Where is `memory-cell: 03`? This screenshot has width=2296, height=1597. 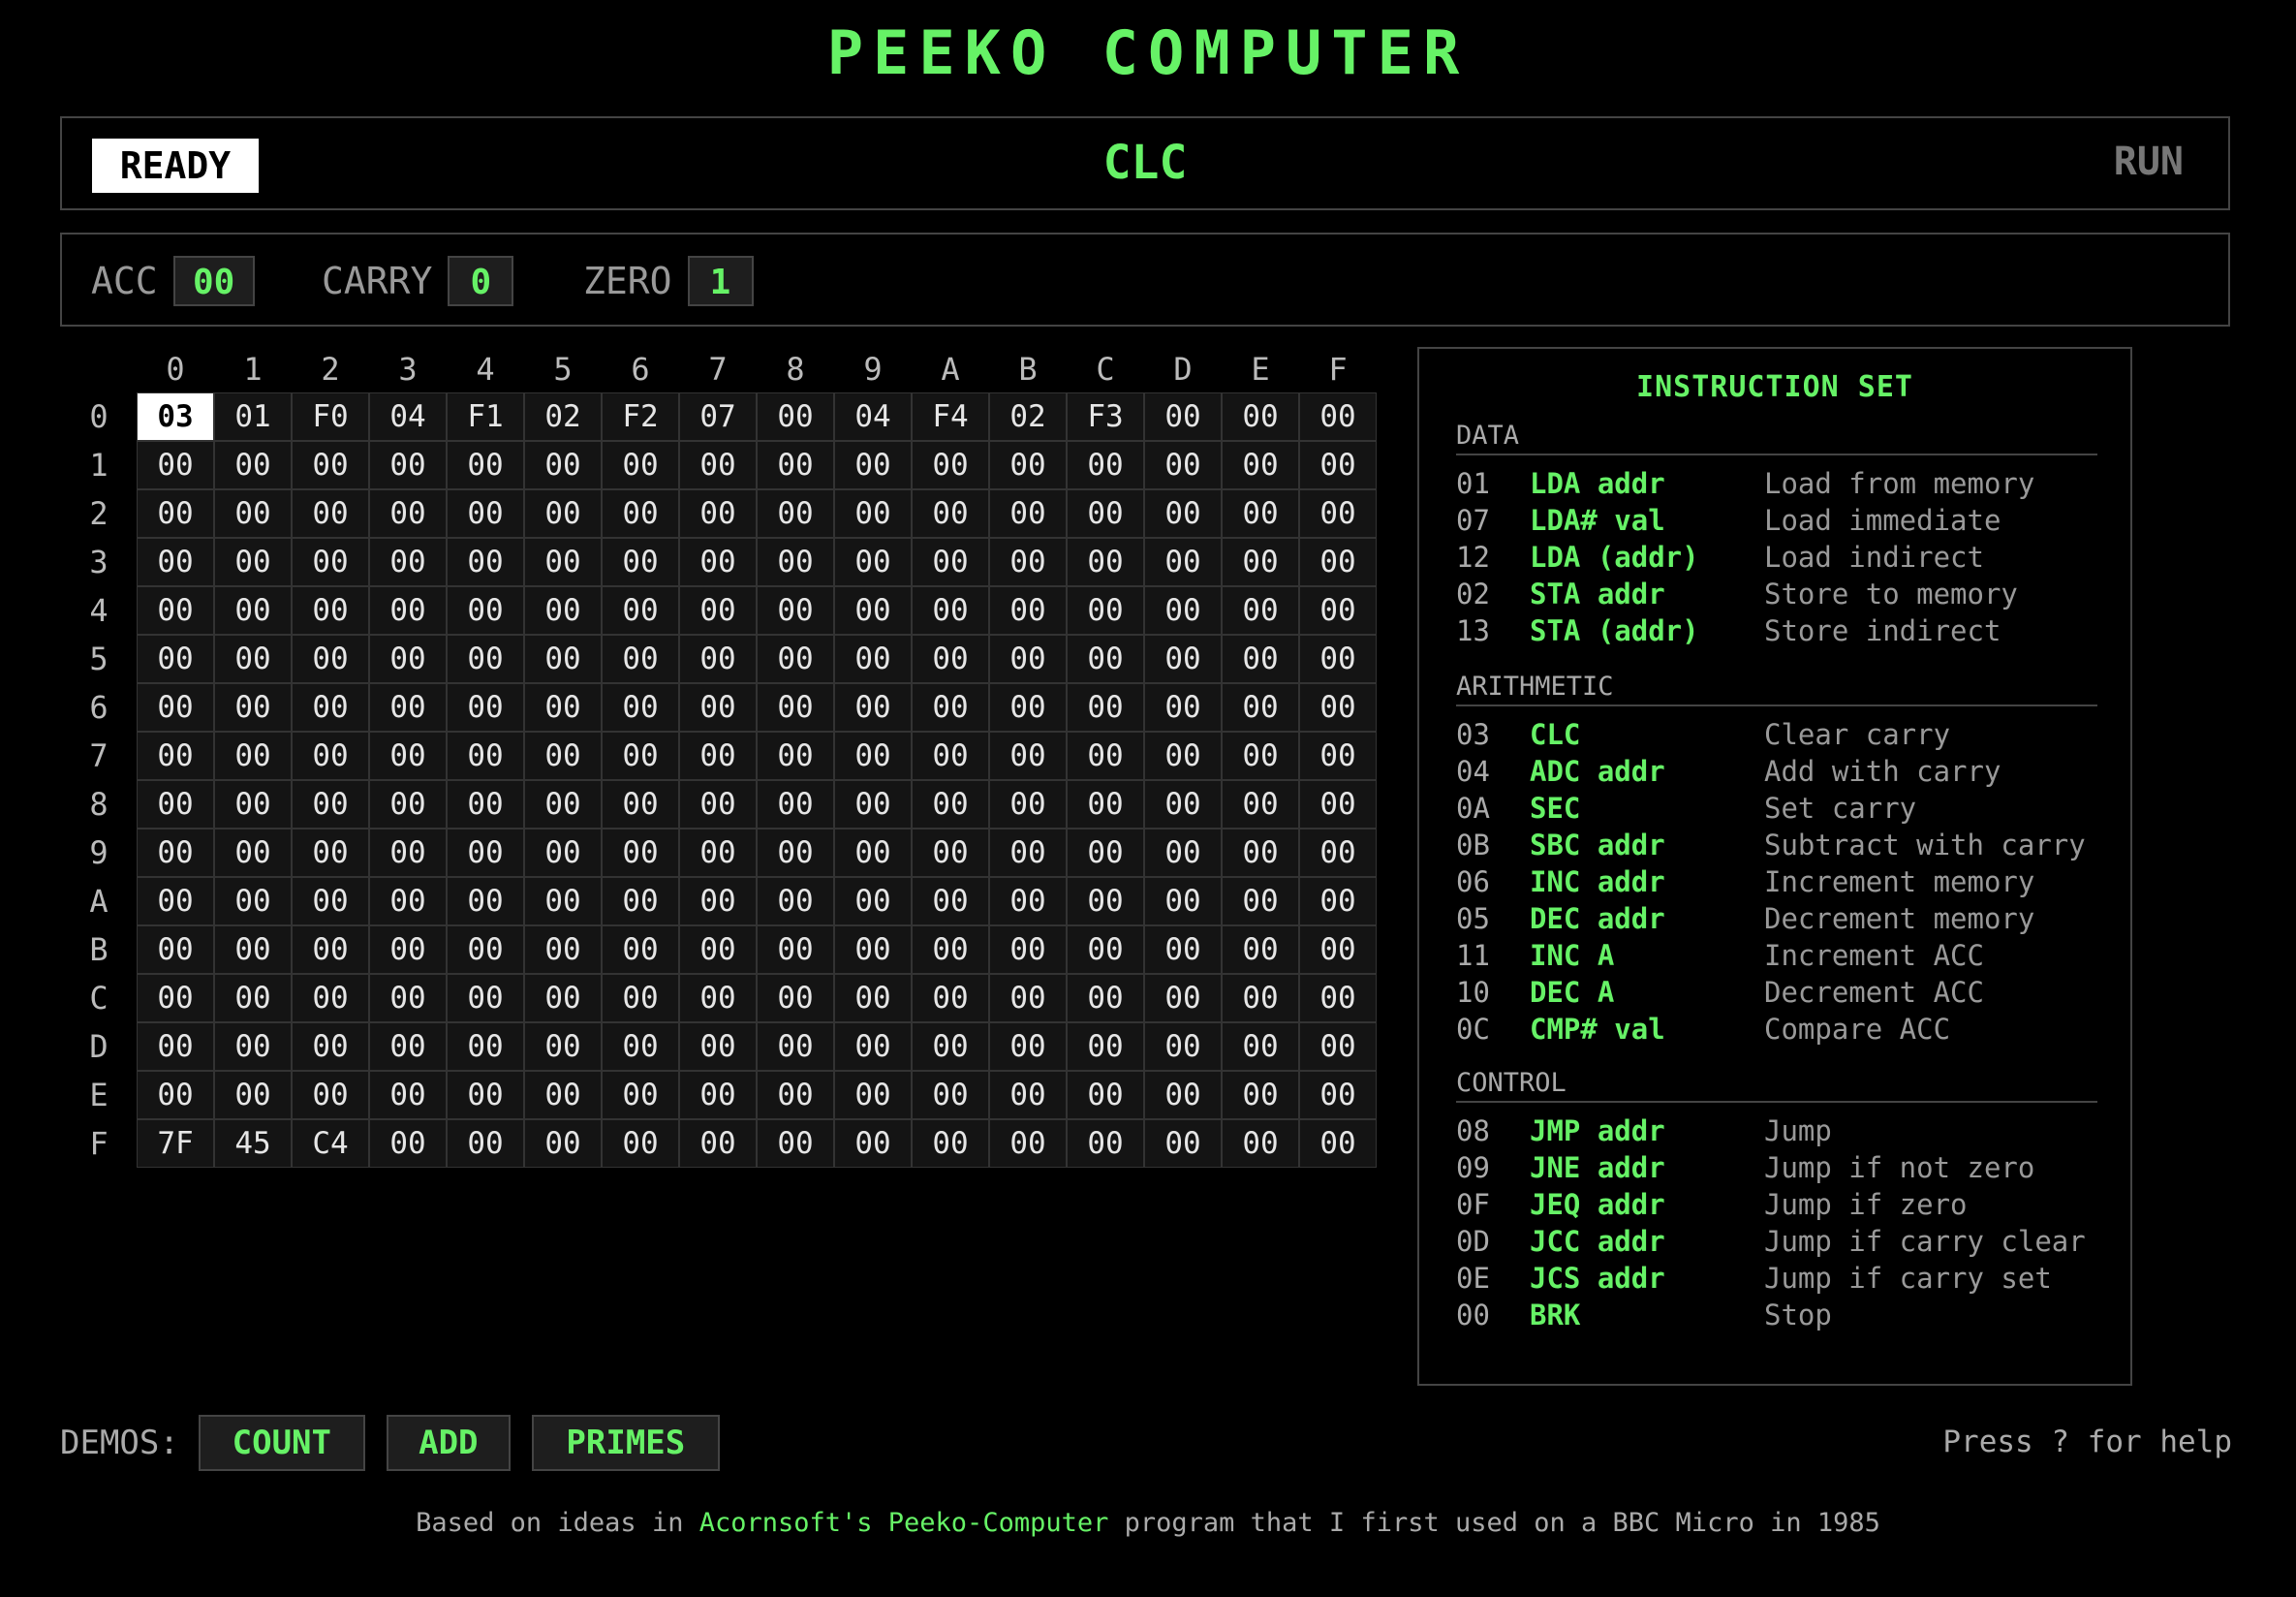
memory-cell: 03 is located at coordinates (175, 416).